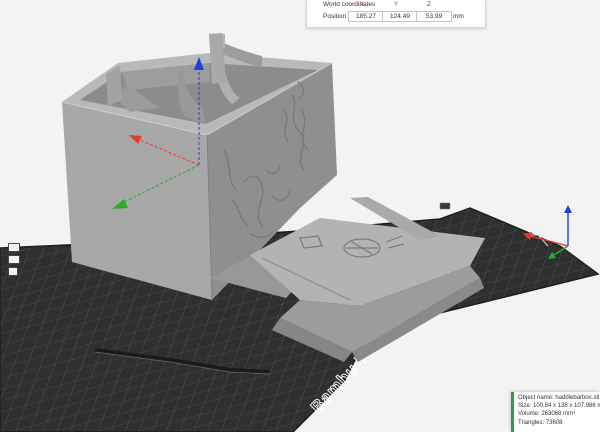 The image size is (600, 432). Describe the element at coordinates (559, 406) in the screenshot. I see `object-size: Size: 100.84 x 138 x 107.986 mm` at that location.